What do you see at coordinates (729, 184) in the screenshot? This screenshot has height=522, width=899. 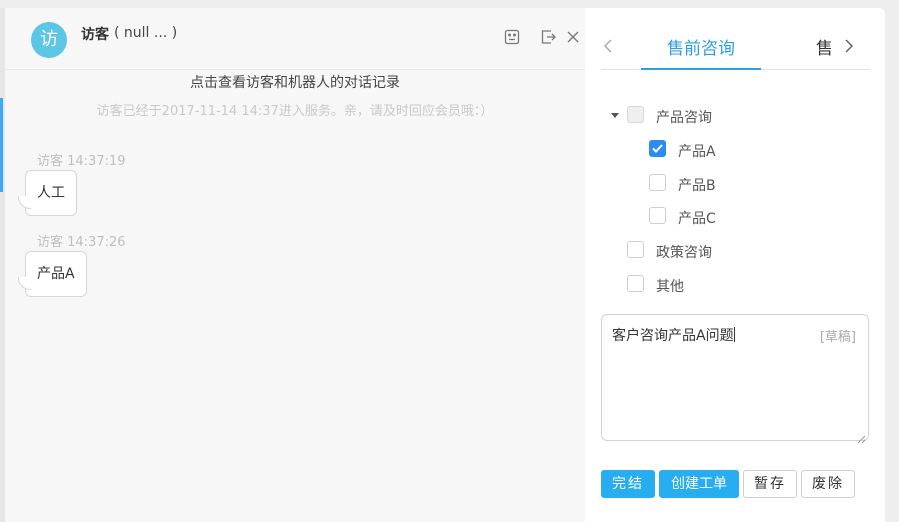 I see `tree-node-product-b: 产品B` at bounding box center [729, 184].